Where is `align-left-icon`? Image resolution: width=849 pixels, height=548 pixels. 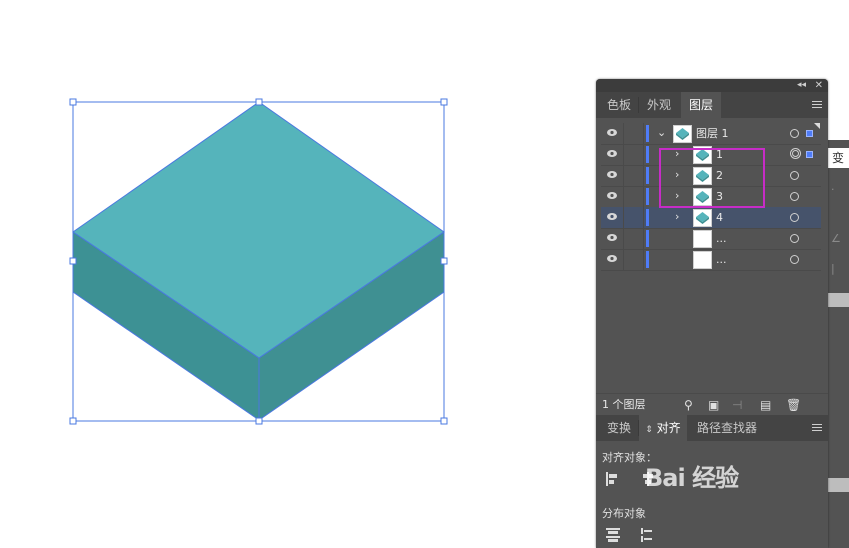 align-left-icon is located at coordinates (613, 479).